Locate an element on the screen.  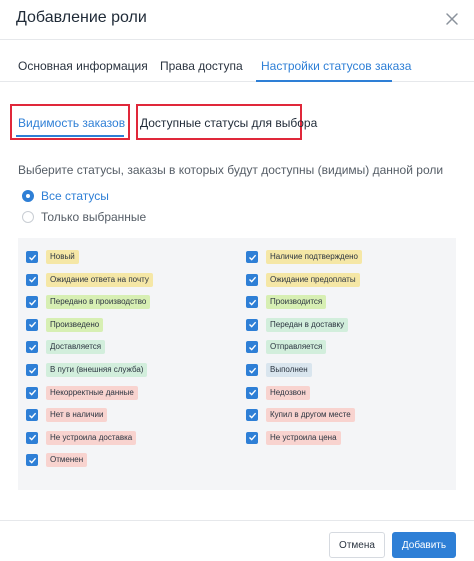
status-item: Передано в производство is located at coordinates (88, 302).